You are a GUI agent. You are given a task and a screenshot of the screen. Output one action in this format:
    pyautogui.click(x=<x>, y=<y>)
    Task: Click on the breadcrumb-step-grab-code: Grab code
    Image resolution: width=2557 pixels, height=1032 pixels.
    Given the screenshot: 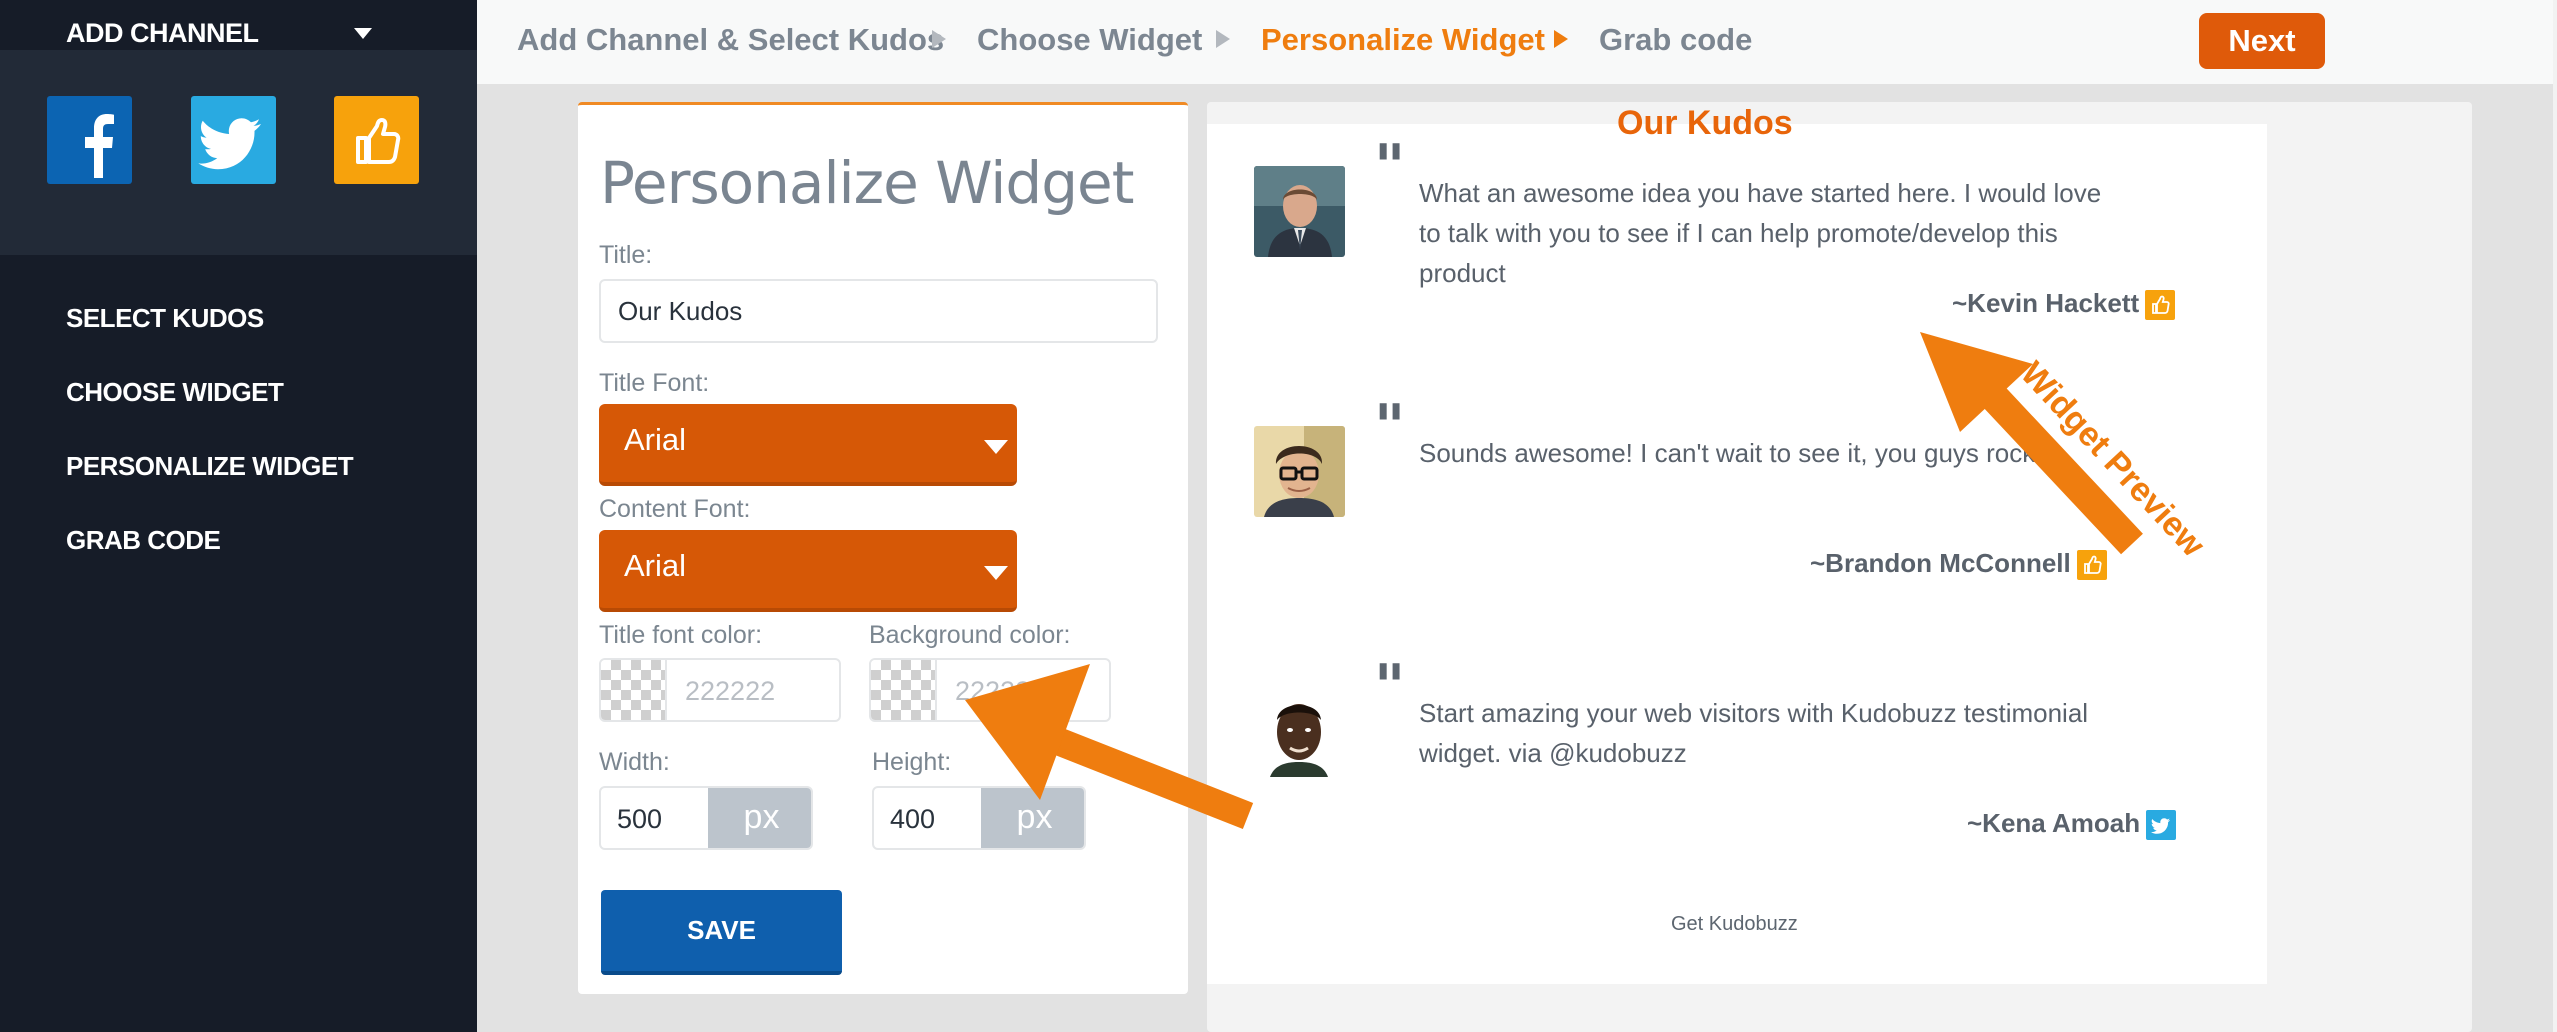 What is the action you would take?
    pyautogui.click(x=1675, y=40)
    